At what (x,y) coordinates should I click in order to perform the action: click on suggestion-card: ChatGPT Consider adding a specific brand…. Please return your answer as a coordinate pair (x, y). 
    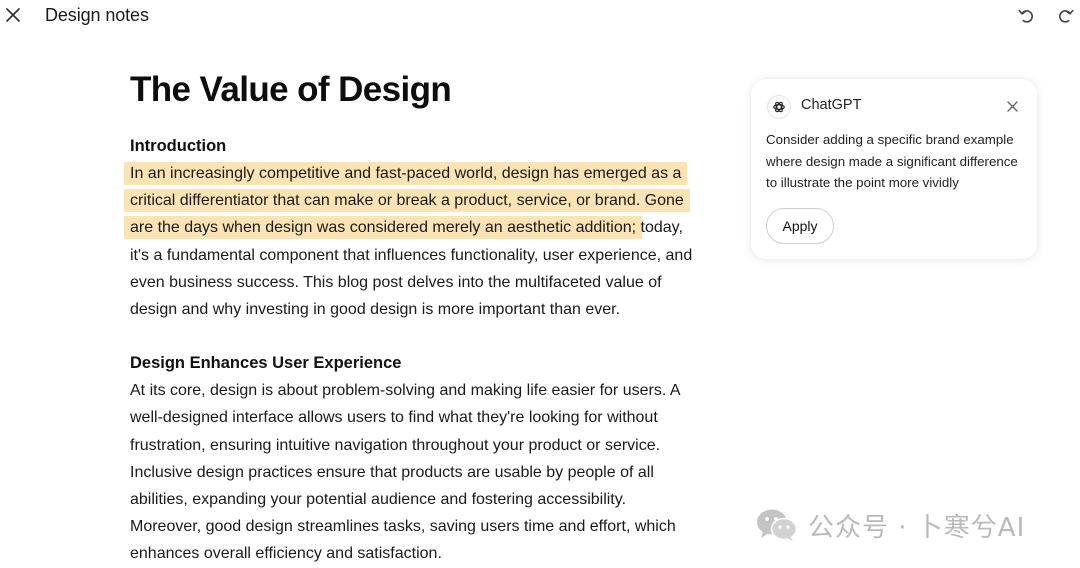
    Looking at the image, I should click on (894, 169).